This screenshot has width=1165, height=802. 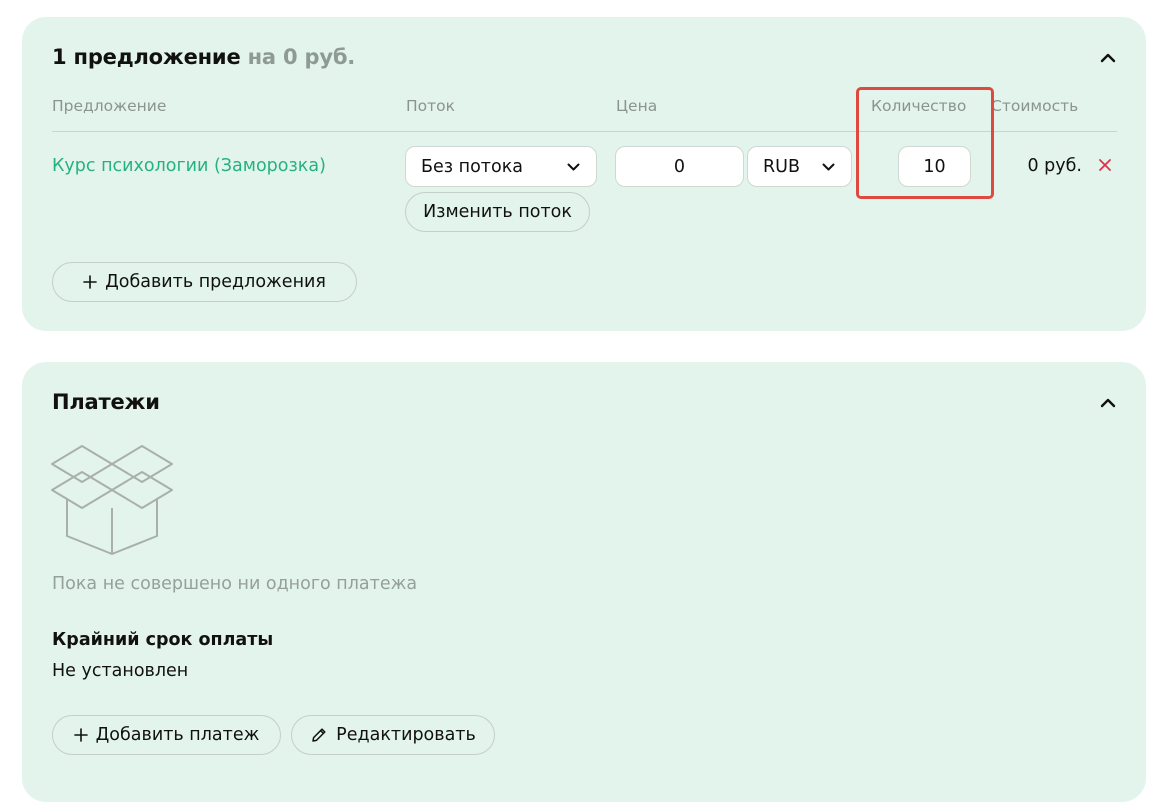 What do you see at coordinates (925, 143) in the screenshot?
I see `quantity-highlight-frame` at bounding box center [925, 143].